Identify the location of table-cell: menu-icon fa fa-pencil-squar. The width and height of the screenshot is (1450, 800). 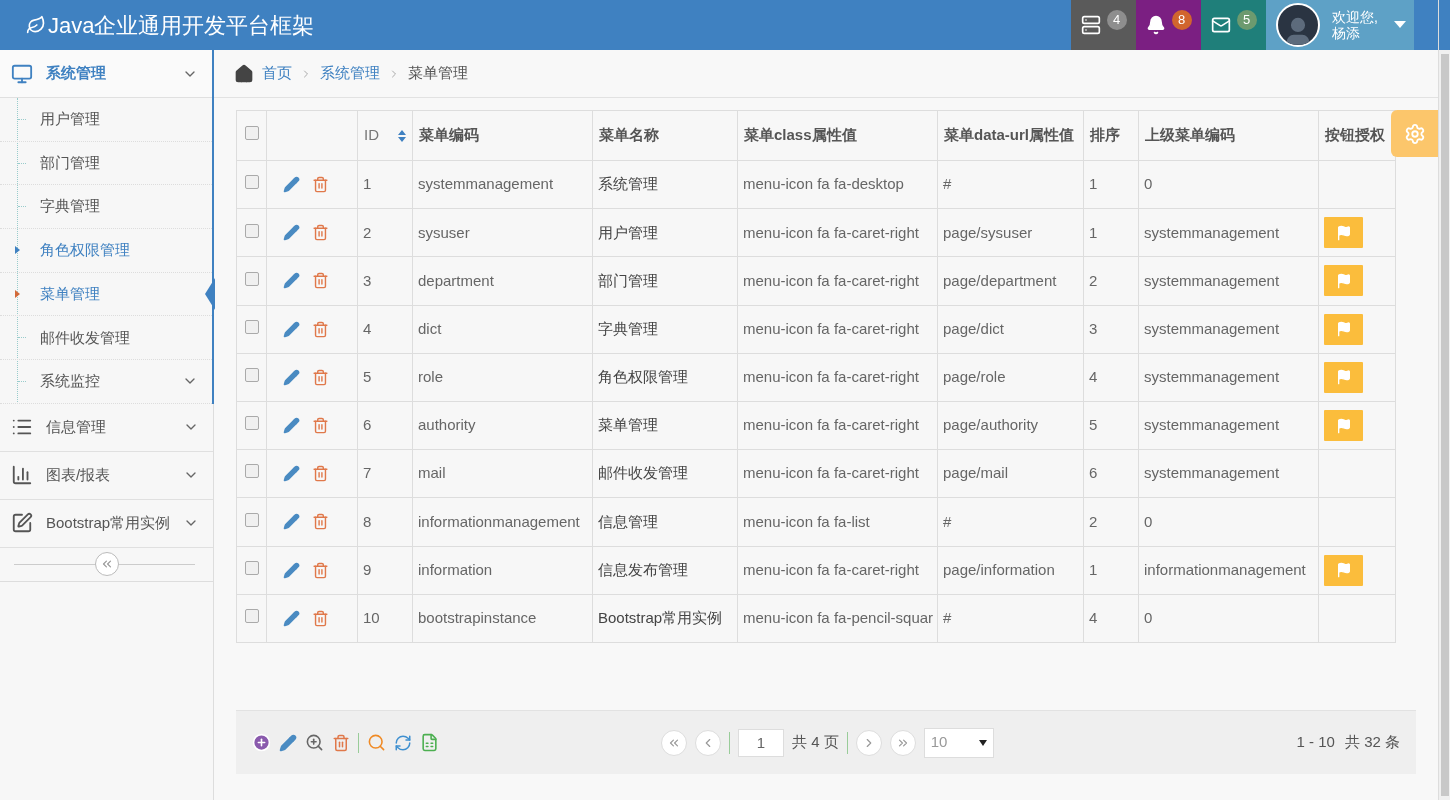
(837, 618).